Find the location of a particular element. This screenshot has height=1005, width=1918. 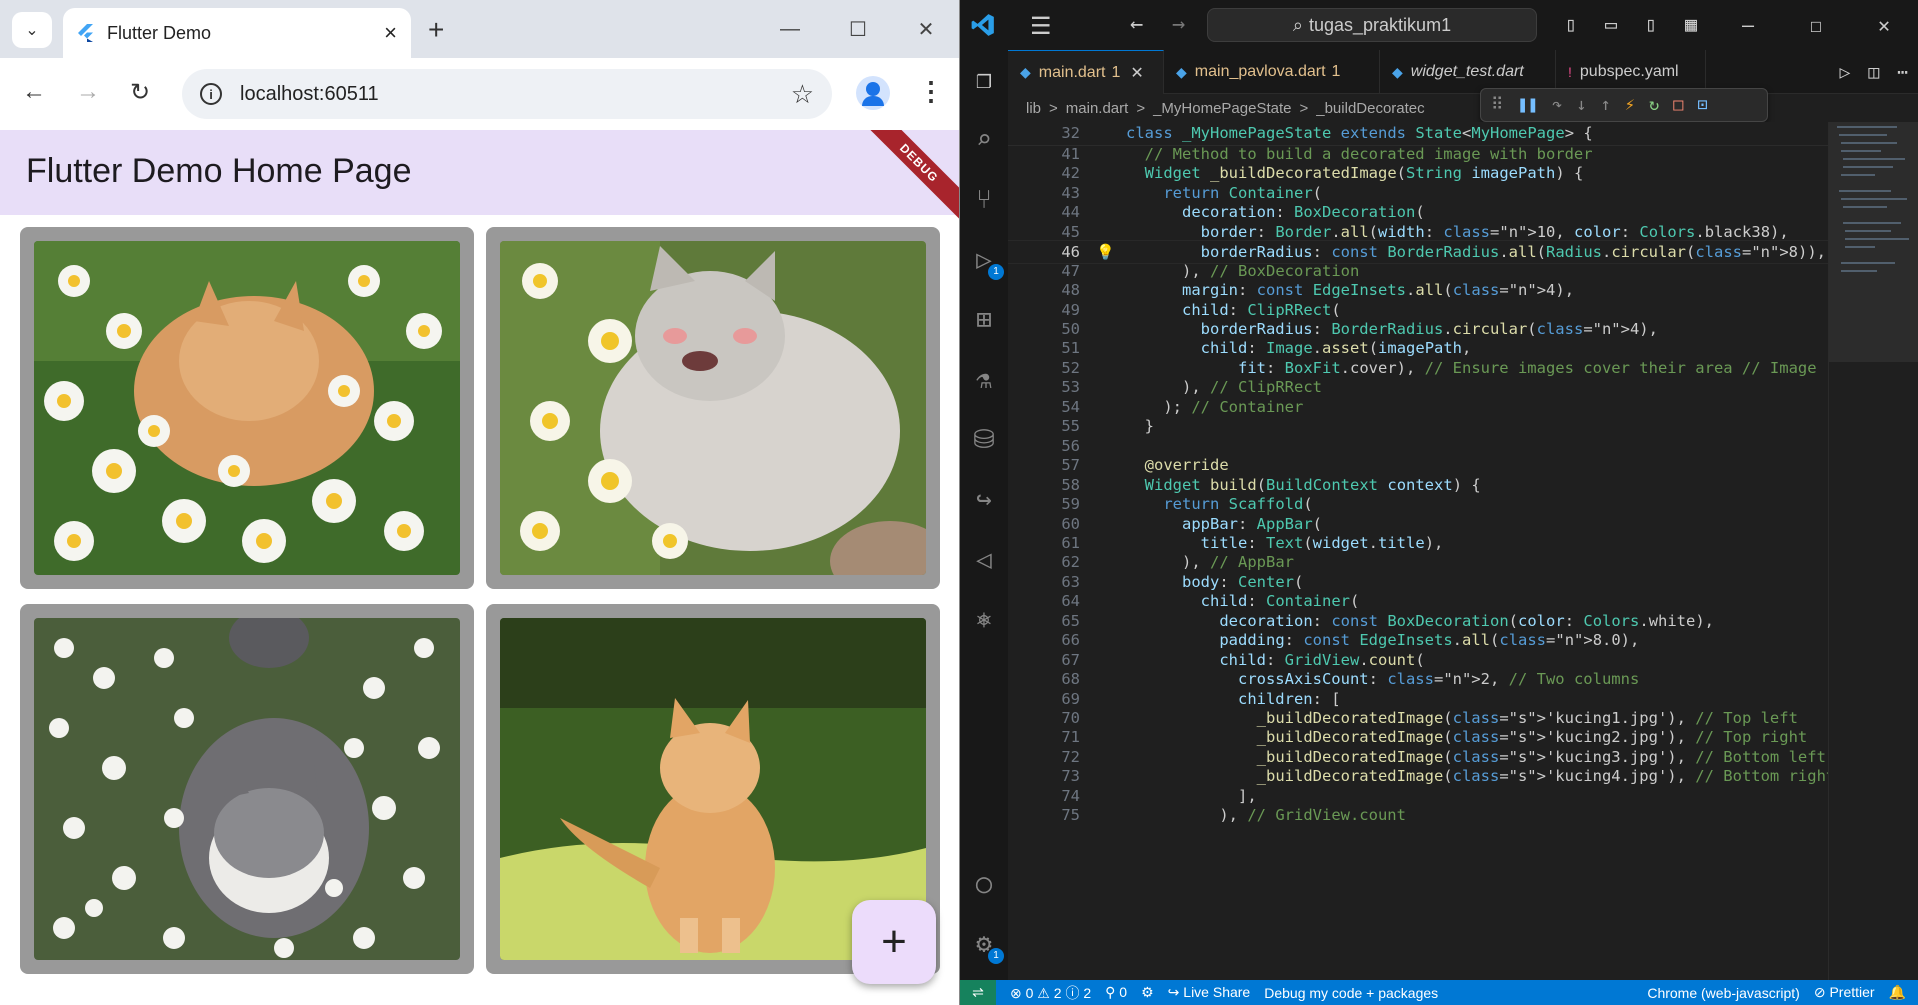

breadcrumb-item: _MyHomePageState is located at coordinates (1222, 108).